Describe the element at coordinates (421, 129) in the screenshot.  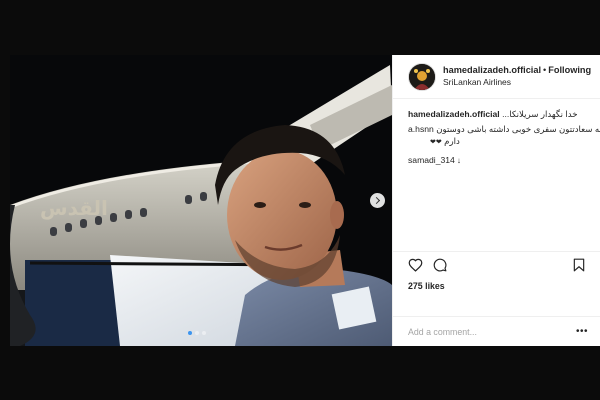
I see `mention-link: a.hsnn` at that location.